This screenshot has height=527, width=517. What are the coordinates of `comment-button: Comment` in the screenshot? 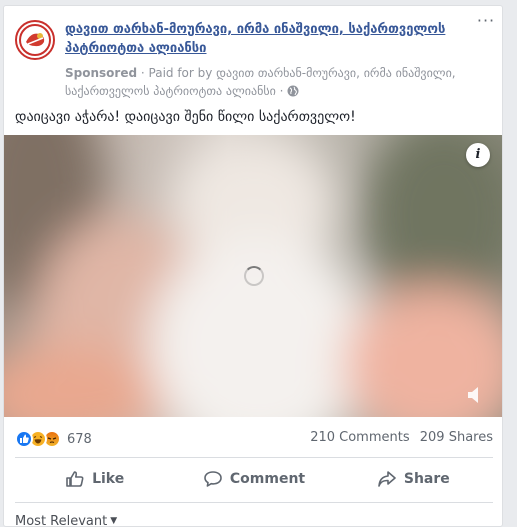 It's located at (253, 479).